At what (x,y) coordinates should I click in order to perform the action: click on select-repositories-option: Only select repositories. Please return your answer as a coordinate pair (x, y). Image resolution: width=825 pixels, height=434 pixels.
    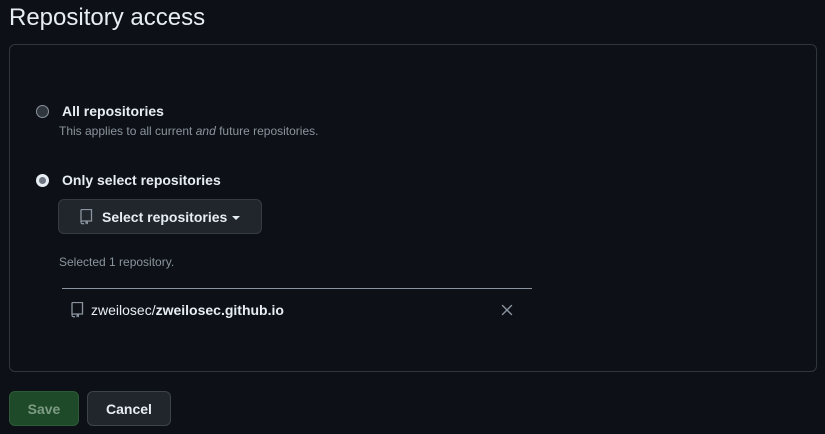
    Looking at the image, I should click on (128, 180).